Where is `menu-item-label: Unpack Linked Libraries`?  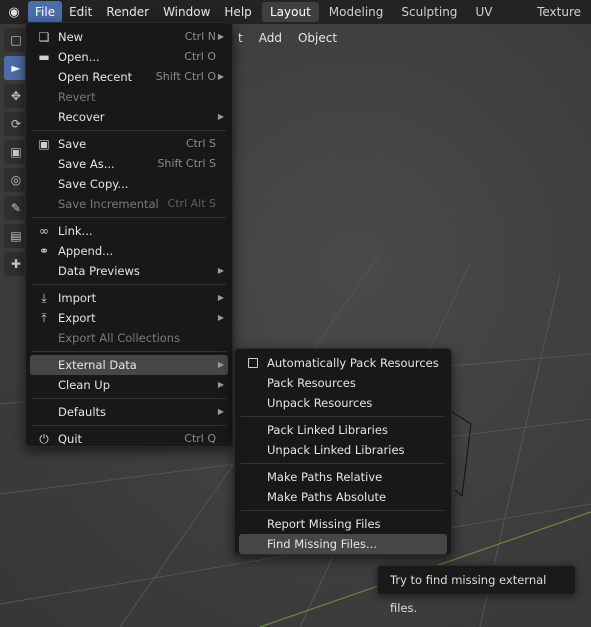
menu-item-label: Unpack Linked Libraries is located at coordinates (336, 450).